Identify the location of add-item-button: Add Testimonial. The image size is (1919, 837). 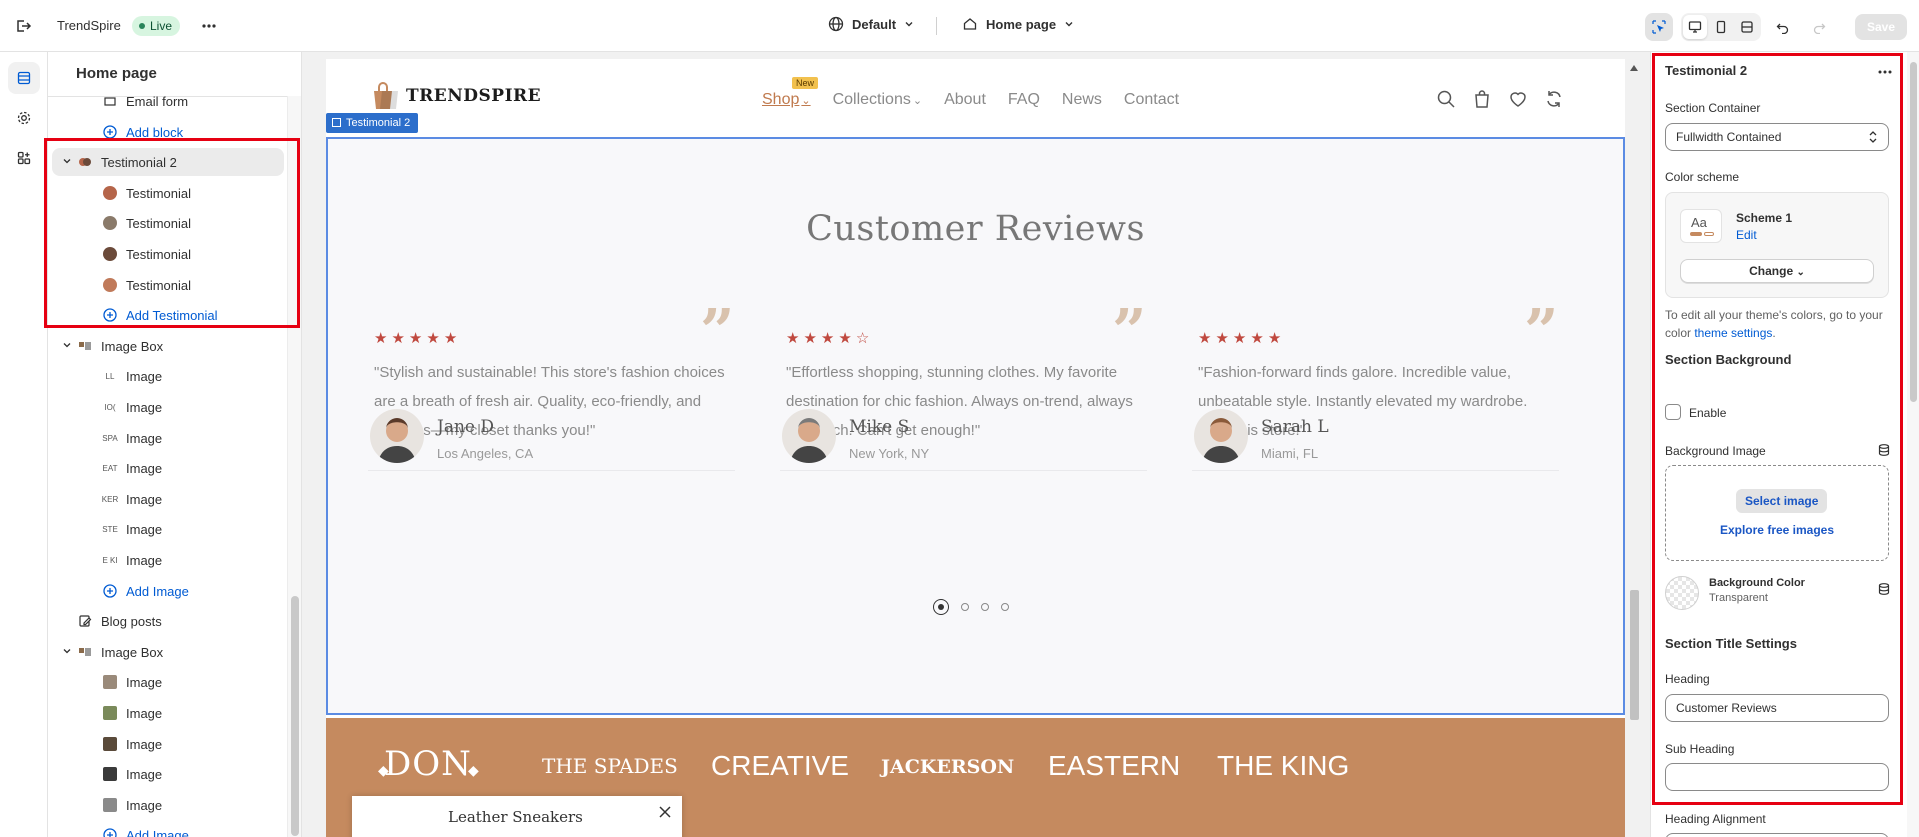
(167, 315).